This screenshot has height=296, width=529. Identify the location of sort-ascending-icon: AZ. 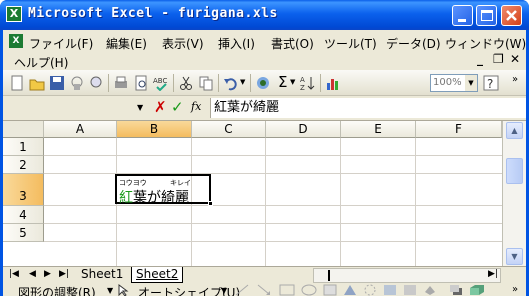
(308, 83).